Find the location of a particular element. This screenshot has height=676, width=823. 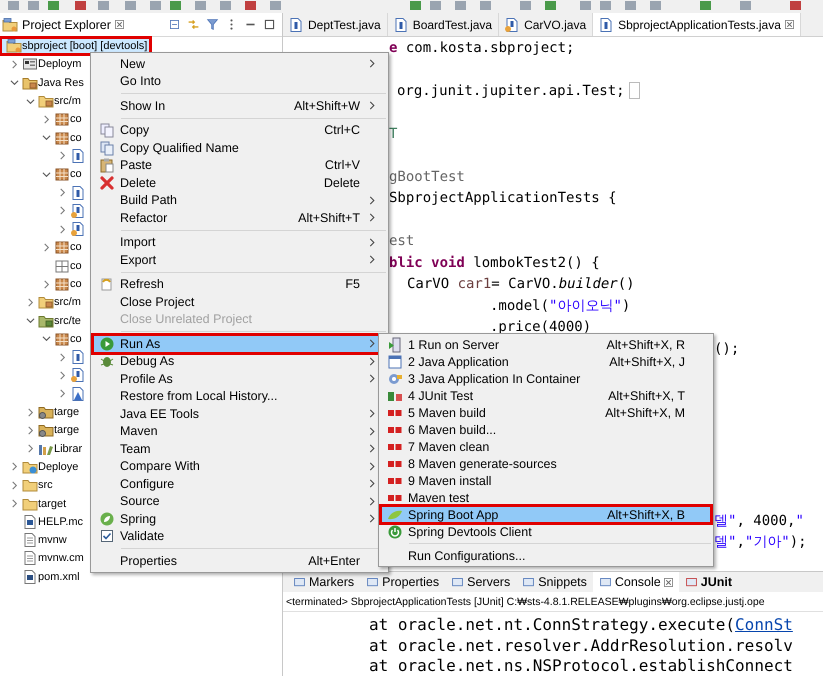

tree-item: target is located at coordinates (35, 503).